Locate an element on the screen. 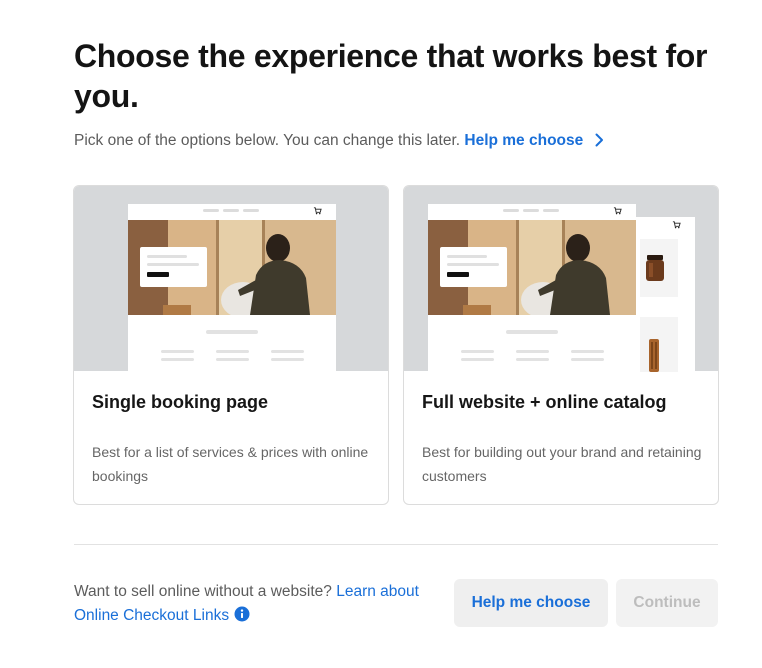  website-and-catalog-preview is located at coordinates (561, 279).